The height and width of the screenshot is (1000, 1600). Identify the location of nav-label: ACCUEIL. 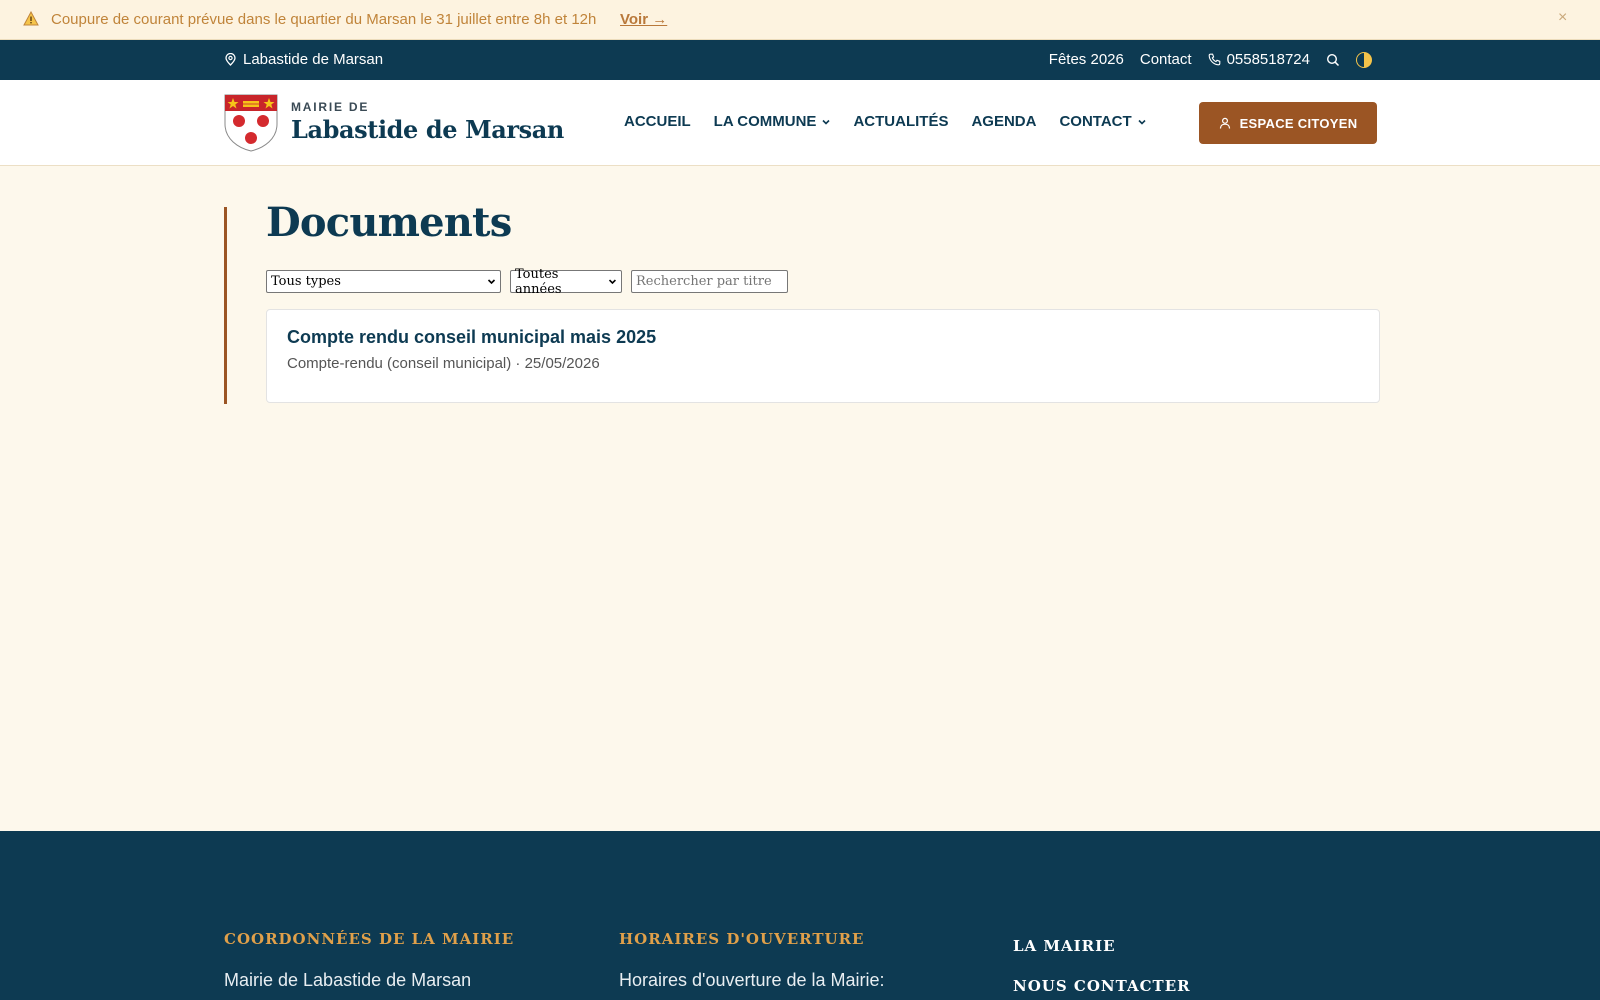
(657, 121).